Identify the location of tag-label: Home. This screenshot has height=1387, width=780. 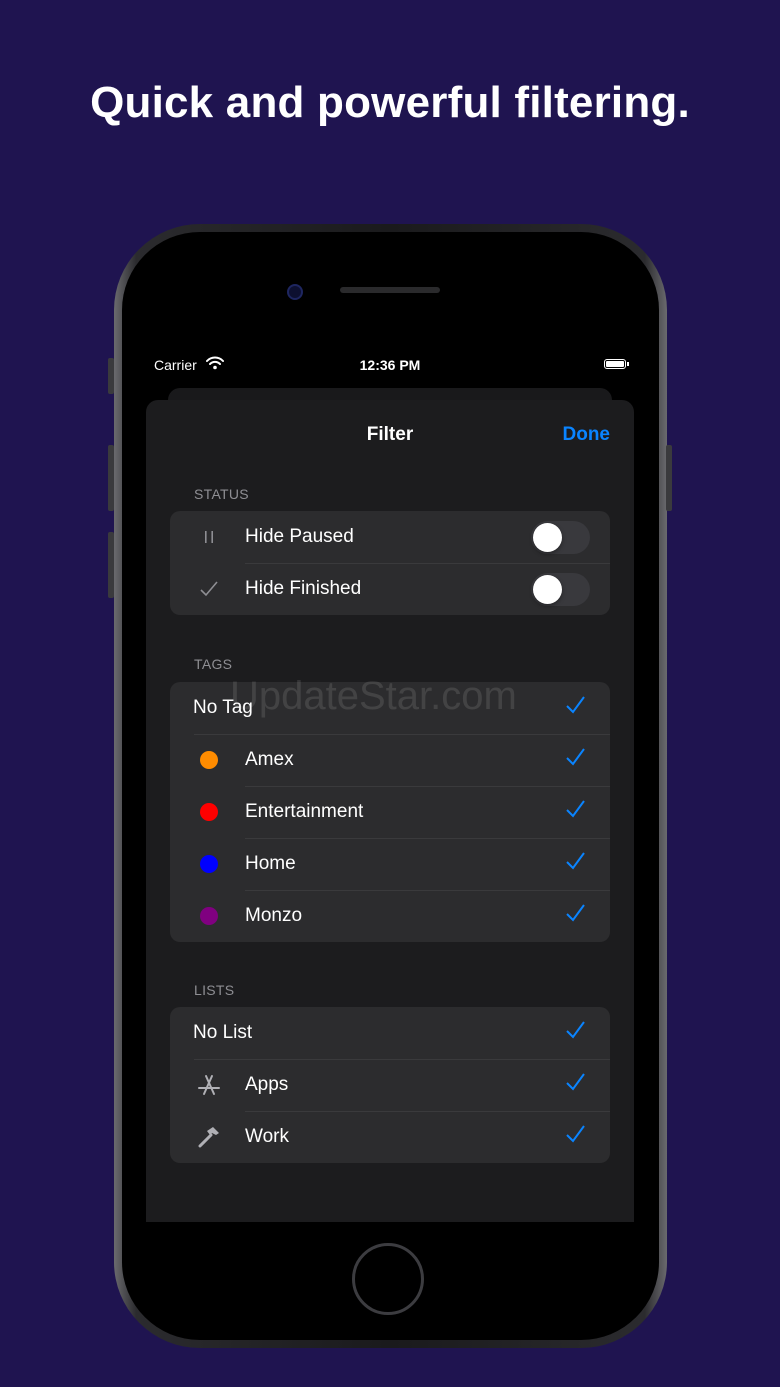
(270, 863).